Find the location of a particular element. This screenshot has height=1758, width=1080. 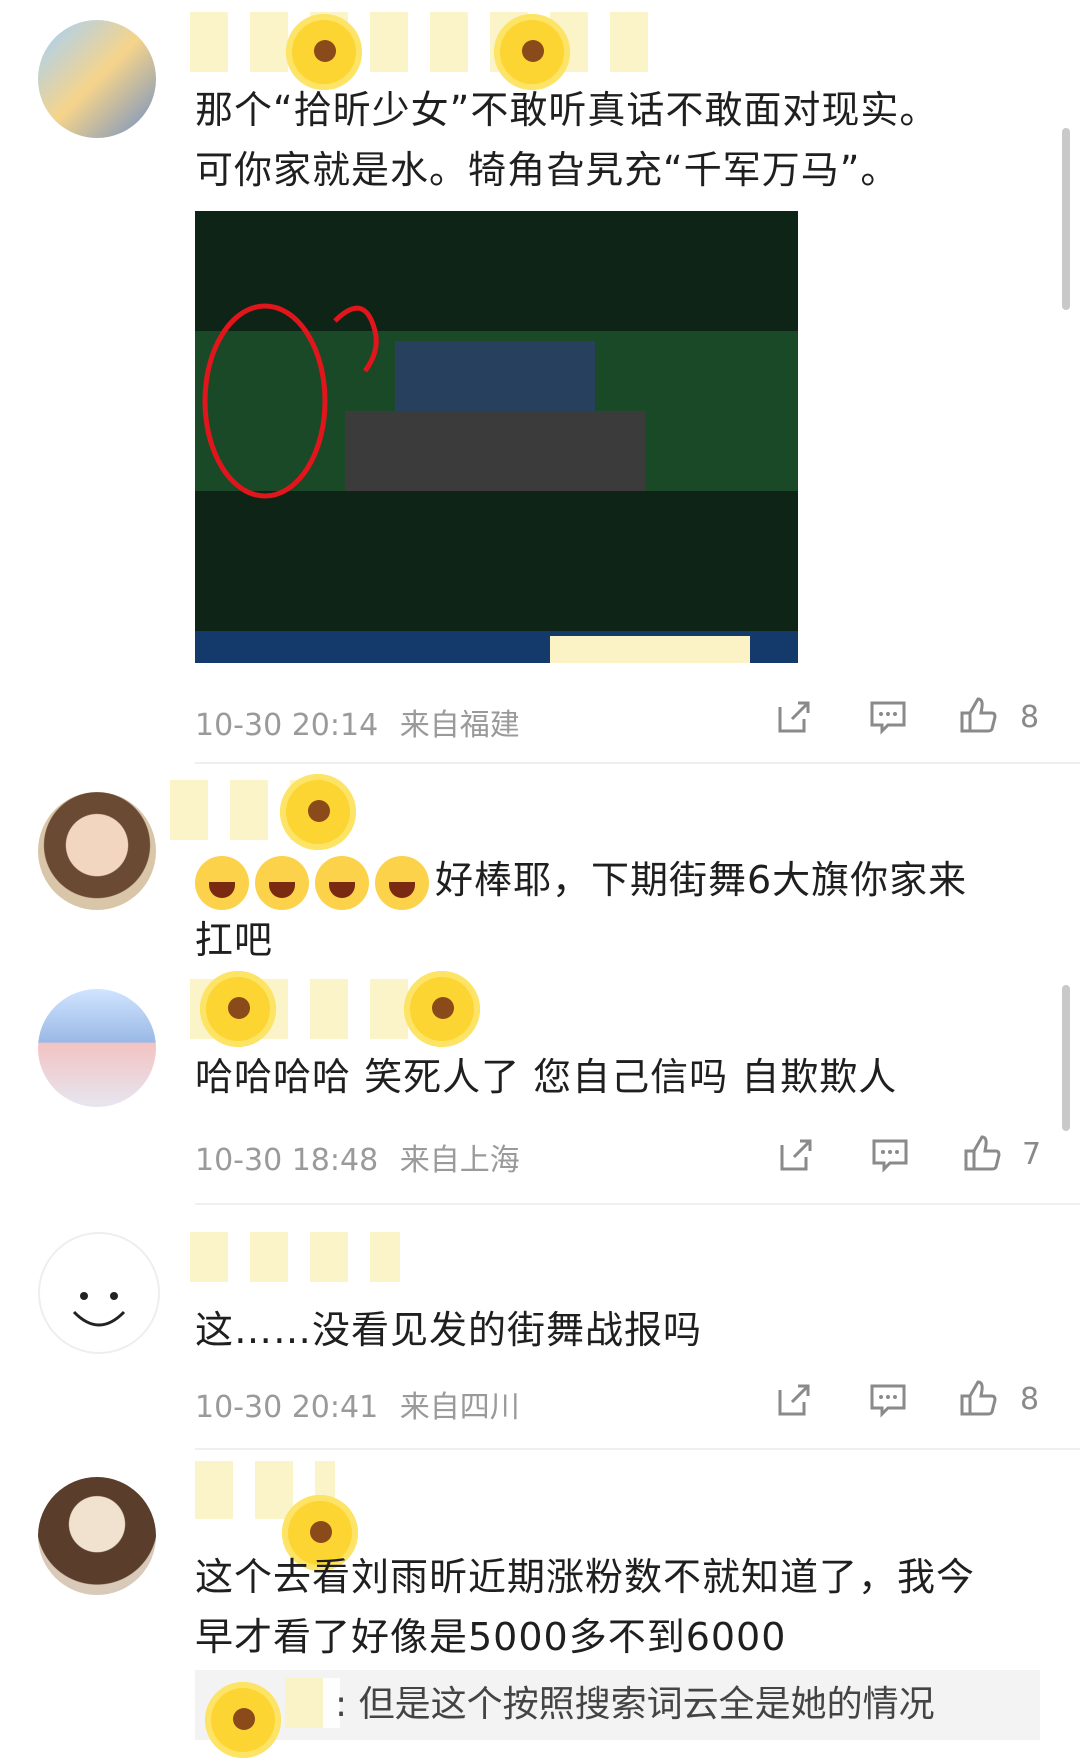

comment-line: 早才看了好像是5000多不到6000 is located at coordinates (491, 1637).